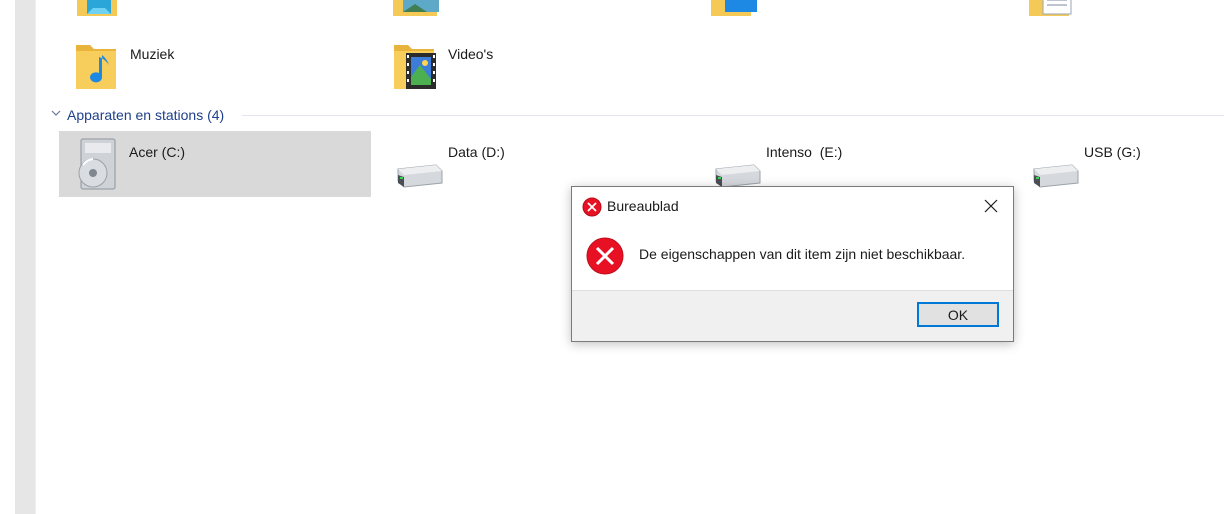 The image size is (1224, 514). I want to click on group-header-devices: Apparaten en stations (4), so click(635, 115).